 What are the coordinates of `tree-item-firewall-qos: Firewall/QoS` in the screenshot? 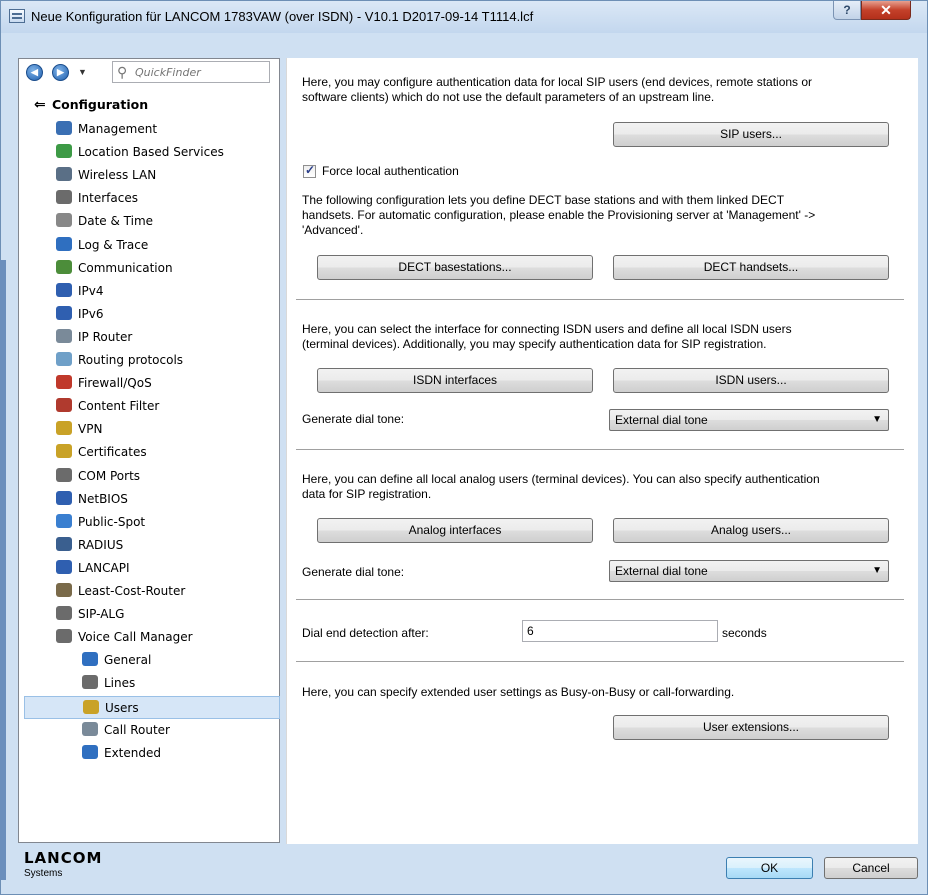 It's located at (152, 383).